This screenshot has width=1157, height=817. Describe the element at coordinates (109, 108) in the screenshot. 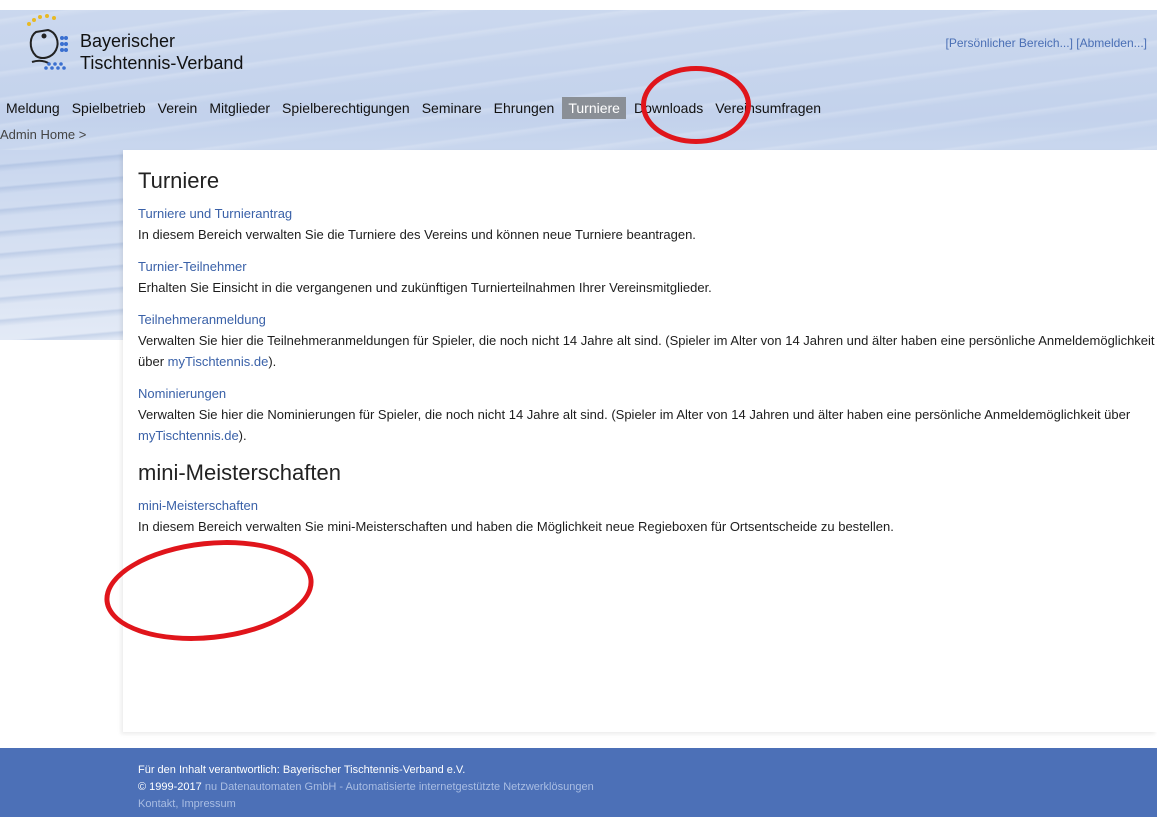

I see `nav-item-spielbetrieb: Spielbetrieb` at that location.